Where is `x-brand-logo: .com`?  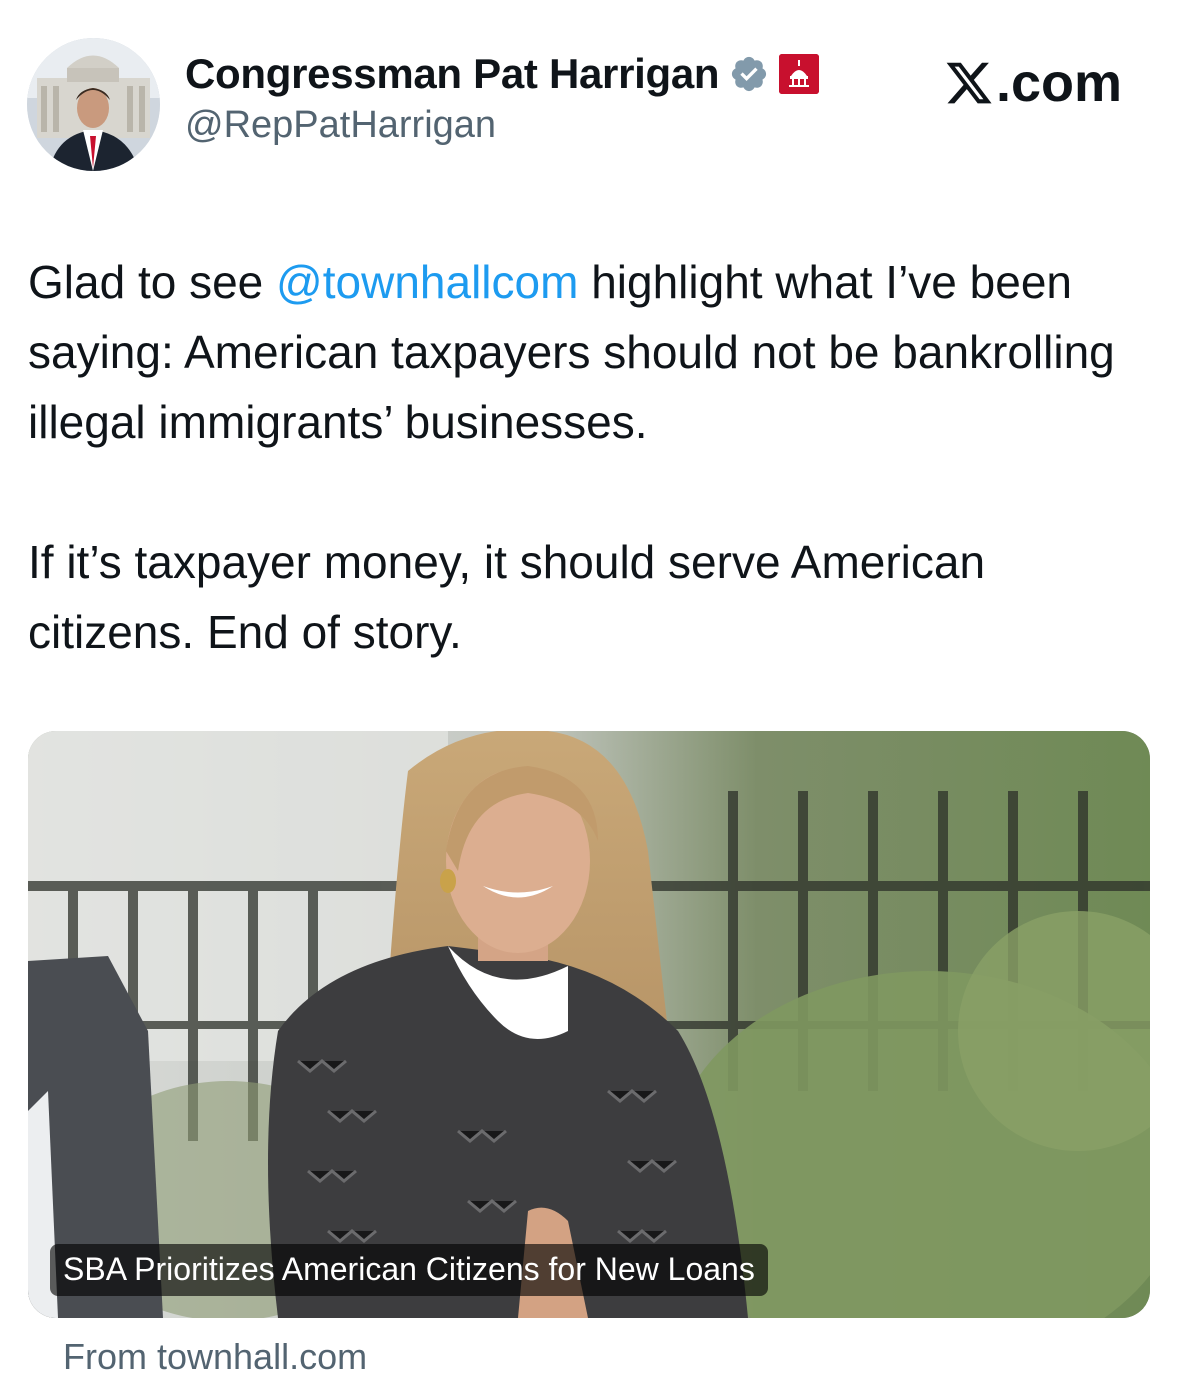
x-brand-logo: .com is located at coordinates (1033, 83).